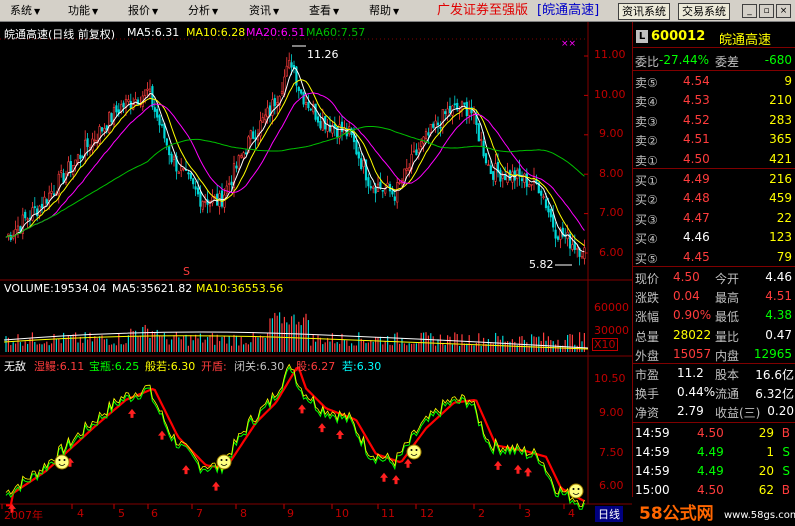 The image size is (795, 526). What do you see at coordinates (83, 11) in the screenshot?
I see `menu-function: 功能 ▼` at bounding box center [83, 11].